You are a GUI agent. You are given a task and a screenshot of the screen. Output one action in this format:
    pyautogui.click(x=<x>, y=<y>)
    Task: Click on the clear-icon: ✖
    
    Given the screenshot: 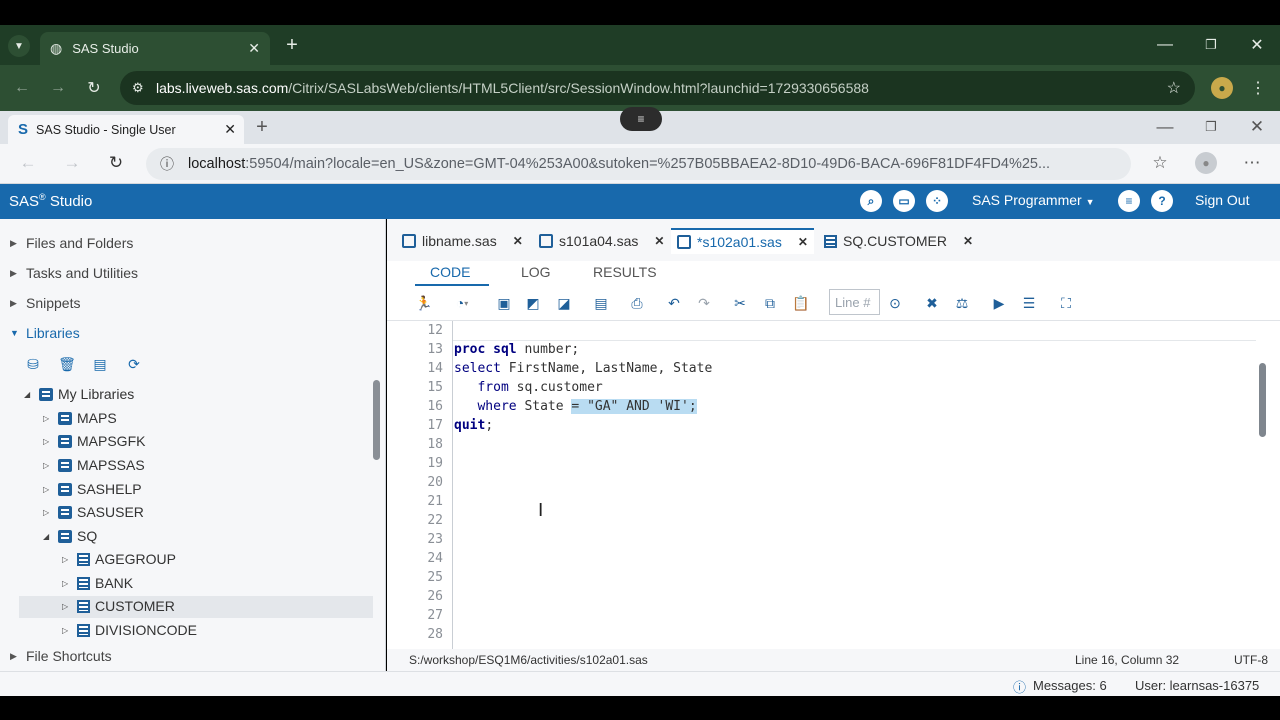 What is the action you would take?
    pyautogui.click(x=932, y=303)
    